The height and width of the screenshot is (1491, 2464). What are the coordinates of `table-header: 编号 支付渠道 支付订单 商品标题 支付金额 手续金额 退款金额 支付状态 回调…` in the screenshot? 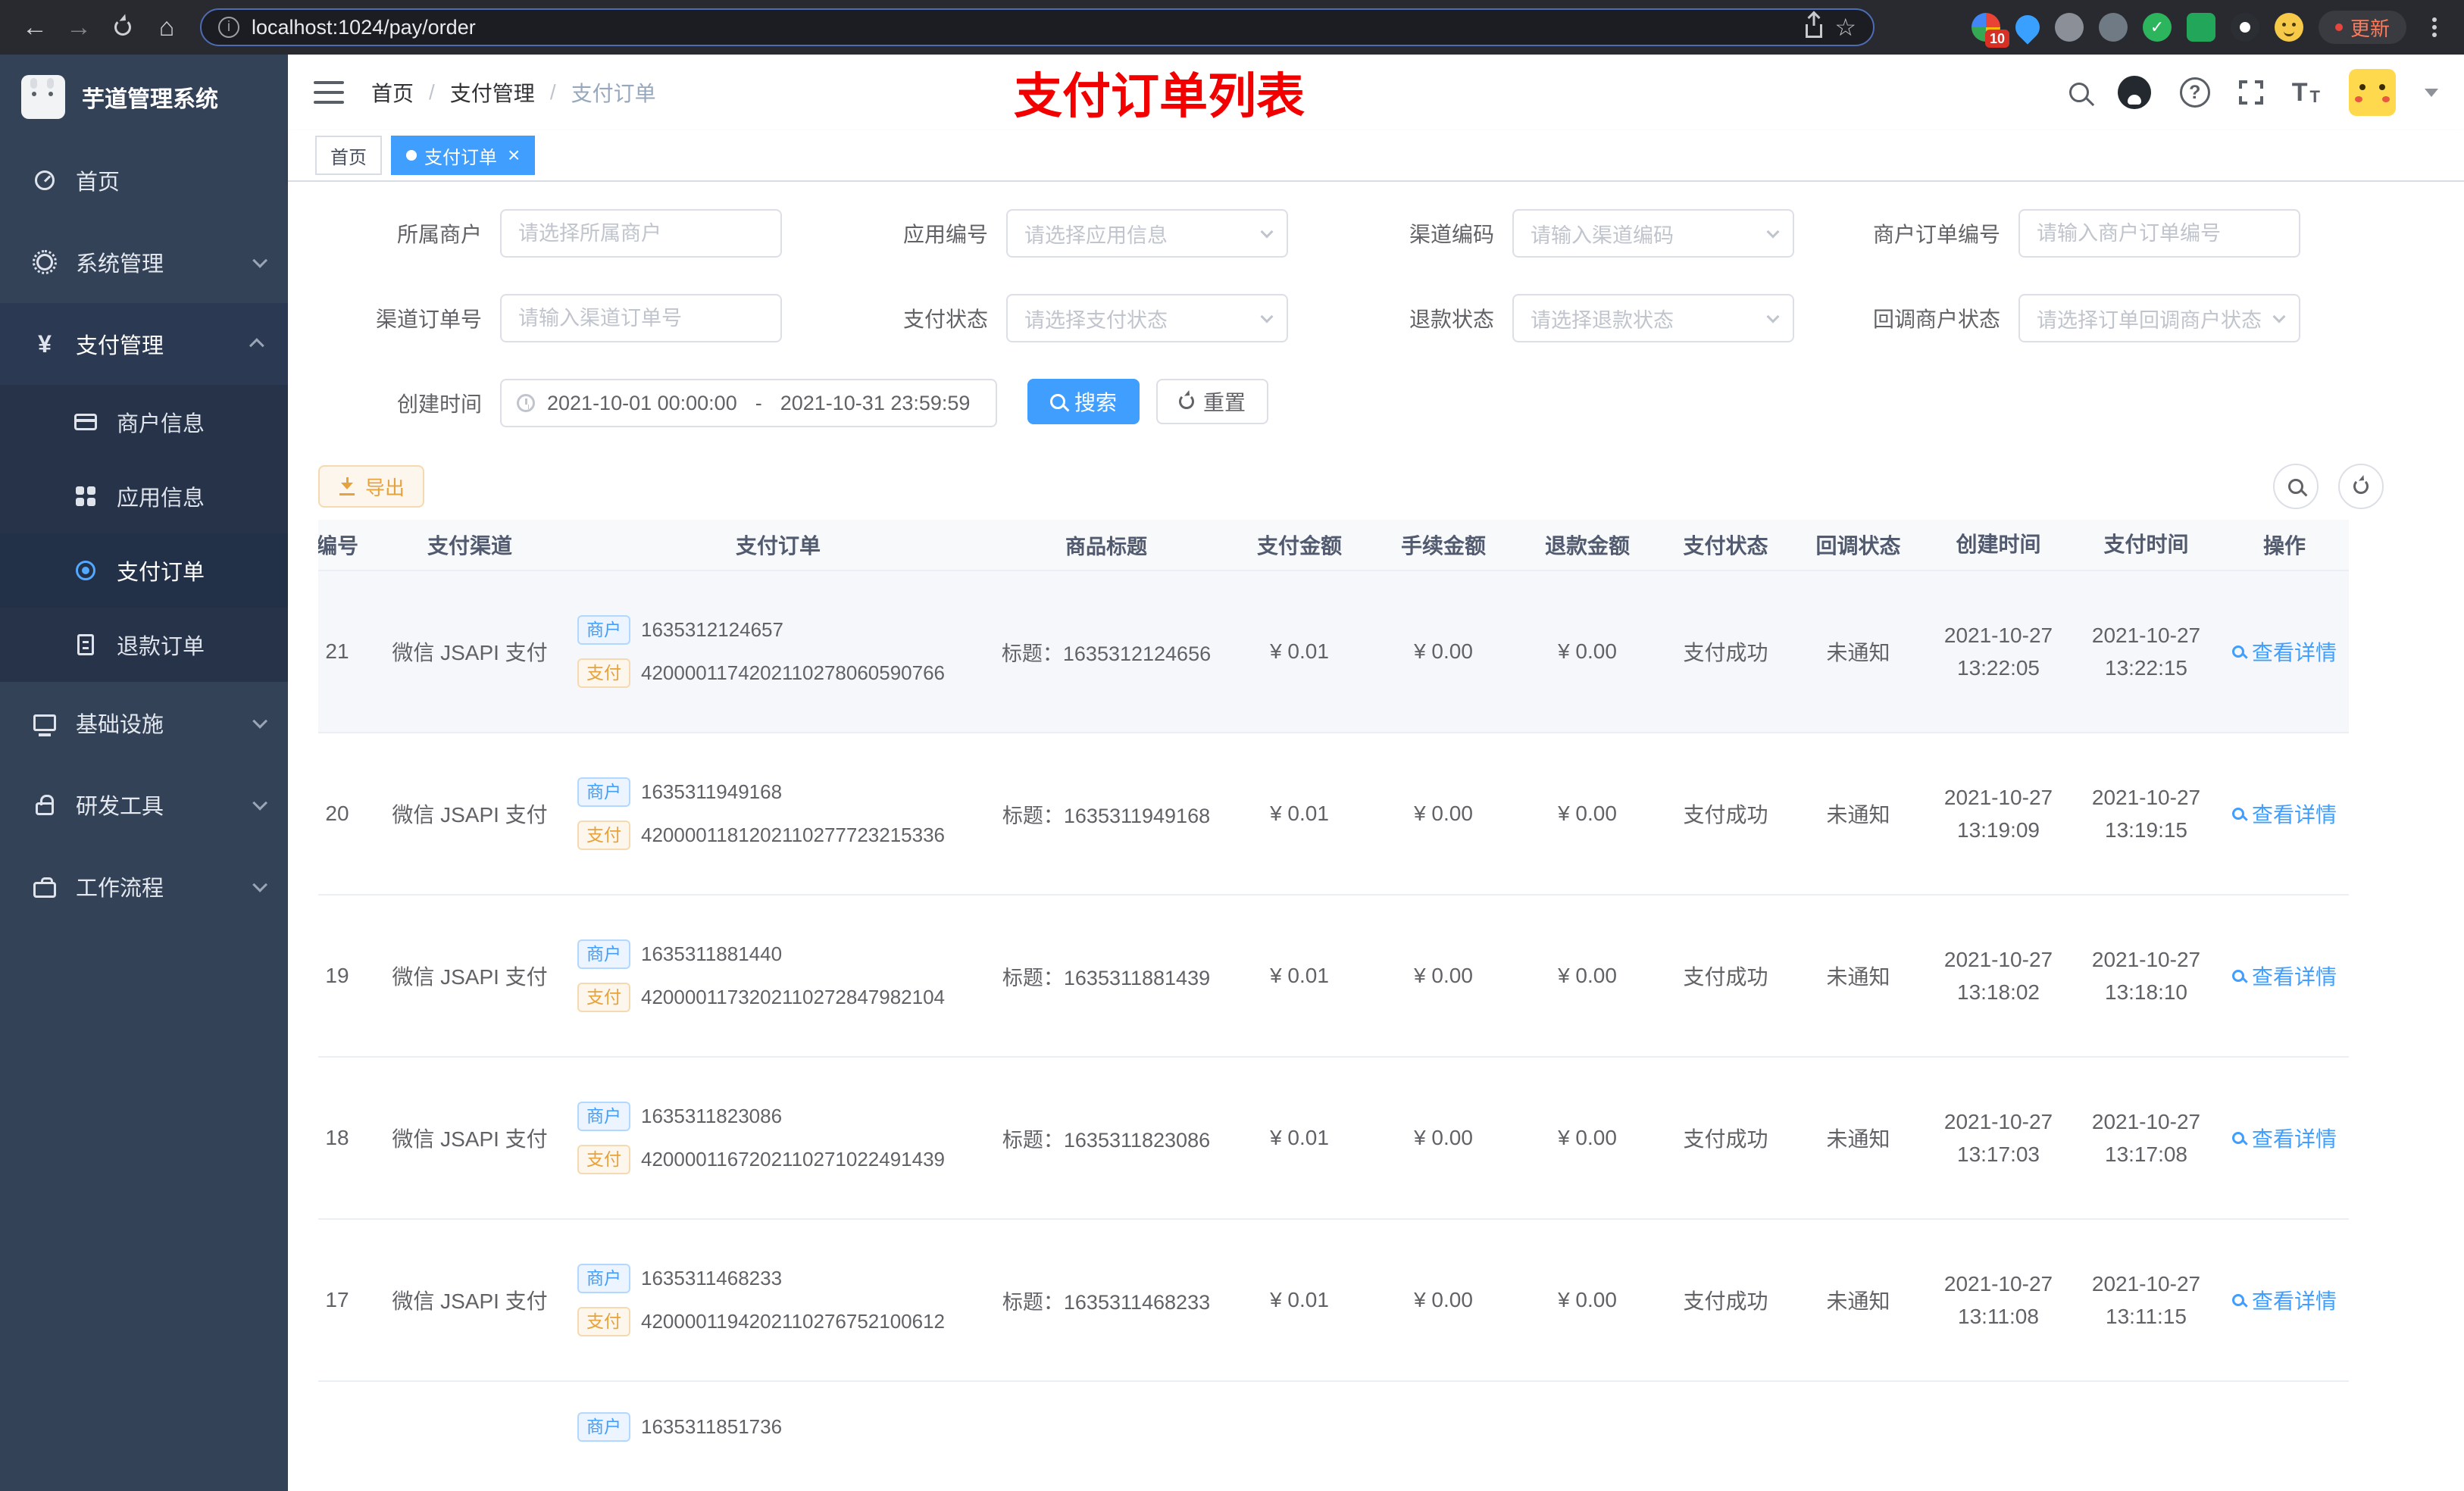 It's located at (1333, 545).